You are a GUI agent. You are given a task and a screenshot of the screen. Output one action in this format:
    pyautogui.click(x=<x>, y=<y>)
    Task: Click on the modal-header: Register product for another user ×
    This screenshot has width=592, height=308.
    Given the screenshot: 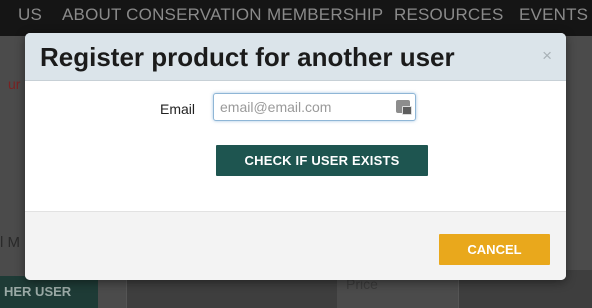 What is the action you would take?
    pyautogui.click(x=295, y=57)
    